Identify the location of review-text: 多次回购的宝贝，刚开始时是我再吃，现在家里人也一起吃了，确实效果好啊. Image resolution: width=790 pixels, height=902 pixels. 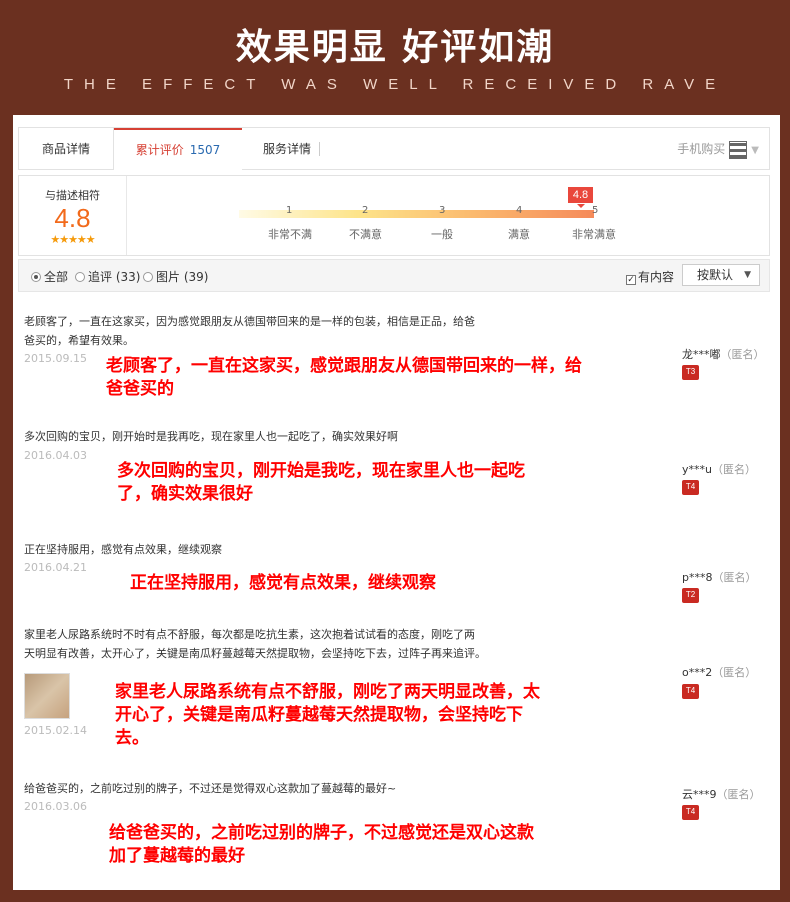
(211, 436).